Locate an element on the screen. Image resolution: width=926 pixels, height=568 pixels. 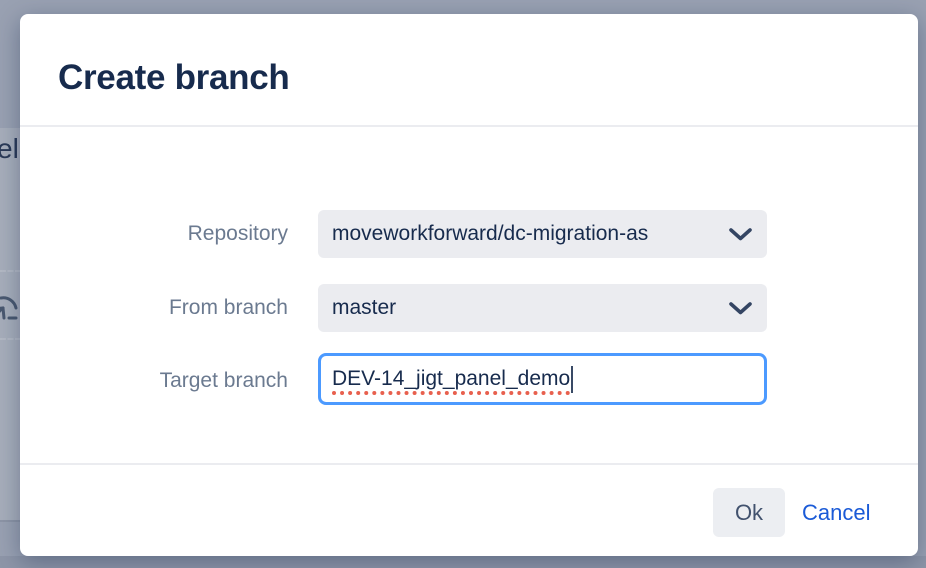
target-branch-input-value: DEV-14_jigt_panel_demo is located at coordinates (451, 378).